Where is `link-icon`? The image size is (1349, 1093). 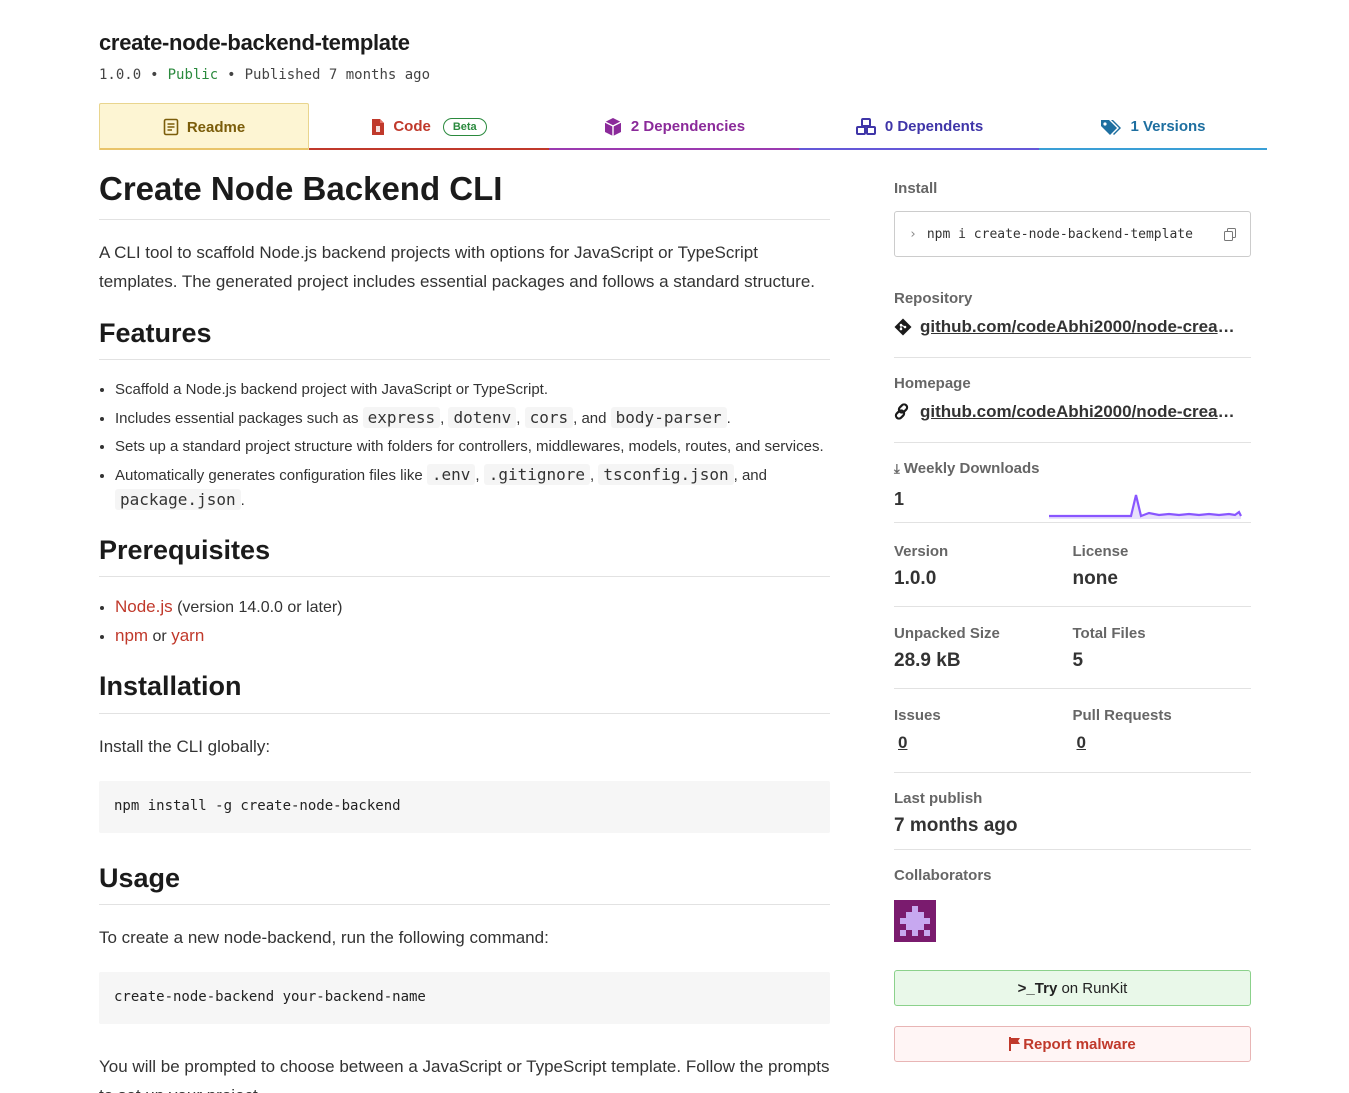
link-icon is located at coordinates (901, 411).